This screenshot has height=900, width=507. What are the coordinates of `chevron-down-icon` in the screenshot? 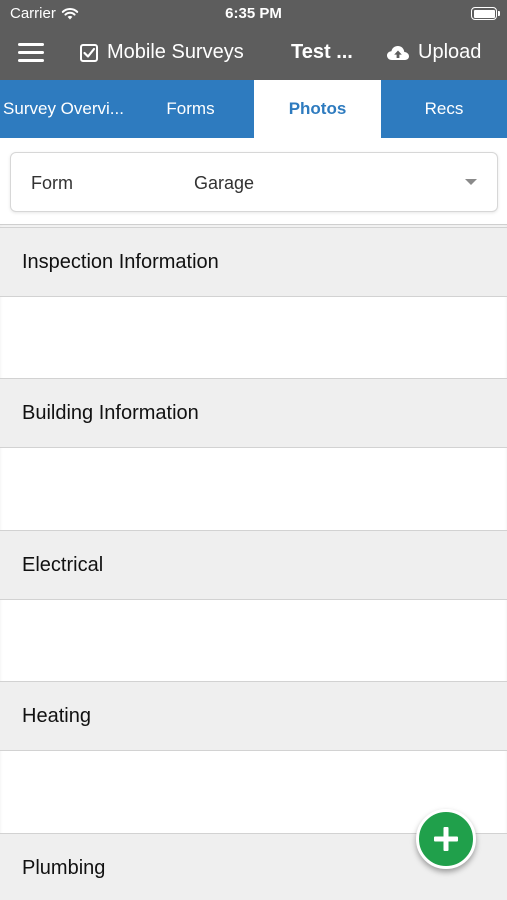 It's located at (471, 182).